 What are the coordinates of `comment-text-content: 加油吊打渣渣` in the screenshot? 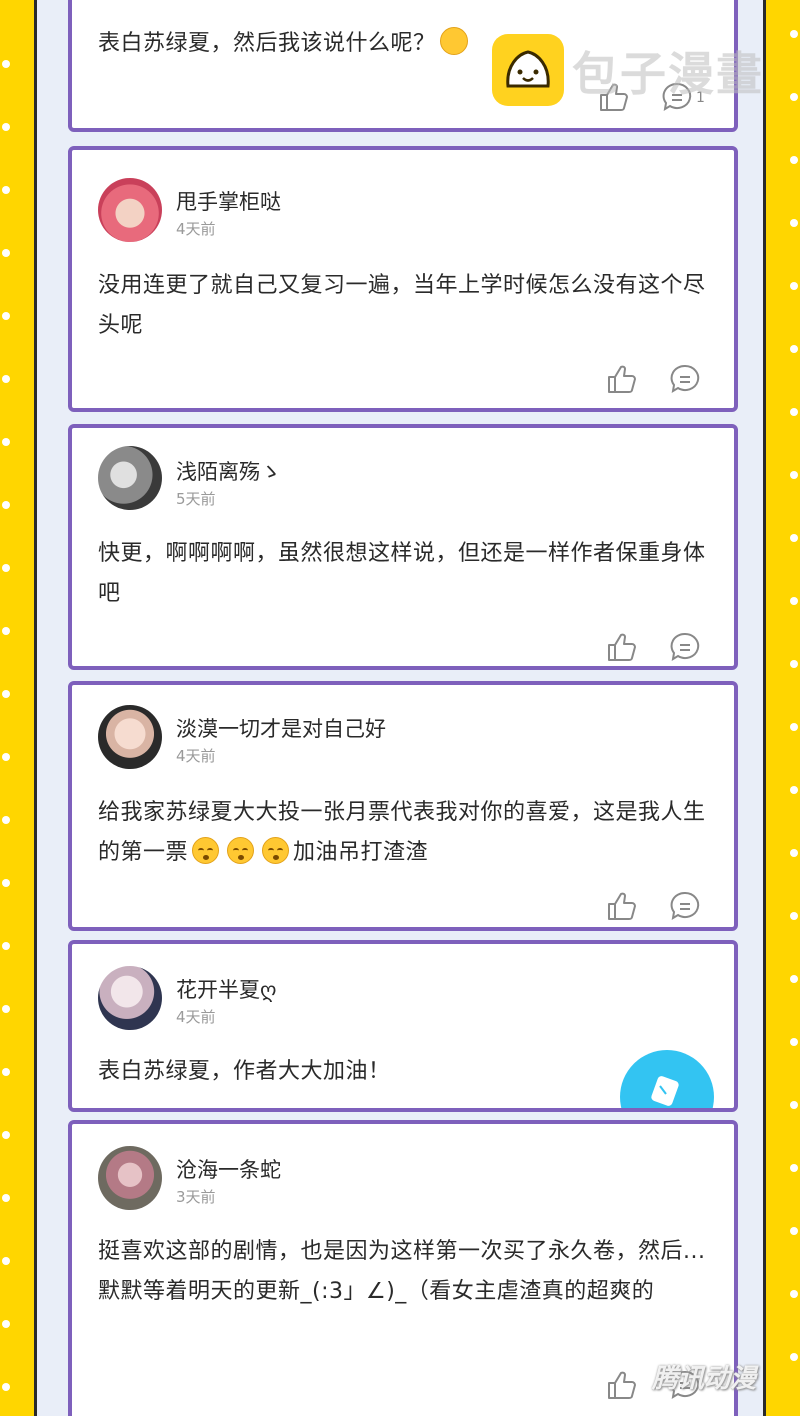 It's located at (361, 852).